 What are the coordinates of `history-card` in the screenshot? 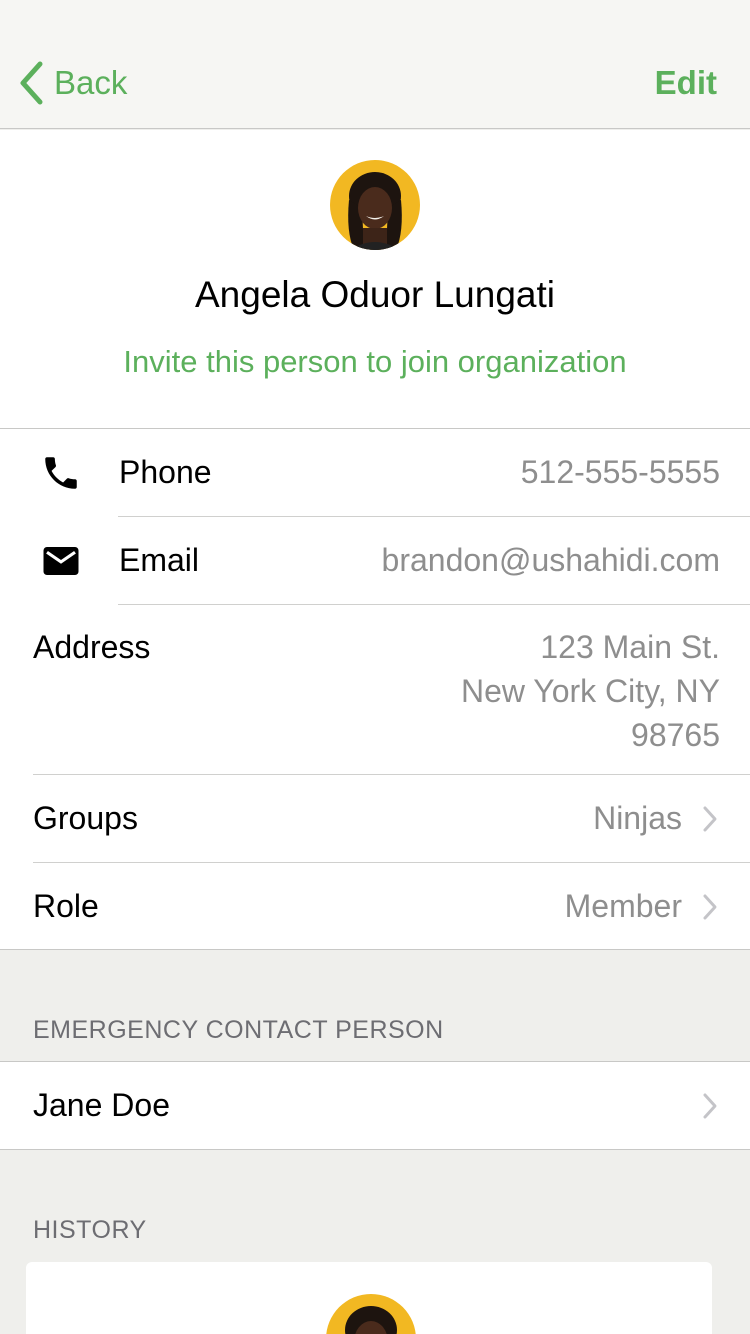 It's located at (369, 1298).